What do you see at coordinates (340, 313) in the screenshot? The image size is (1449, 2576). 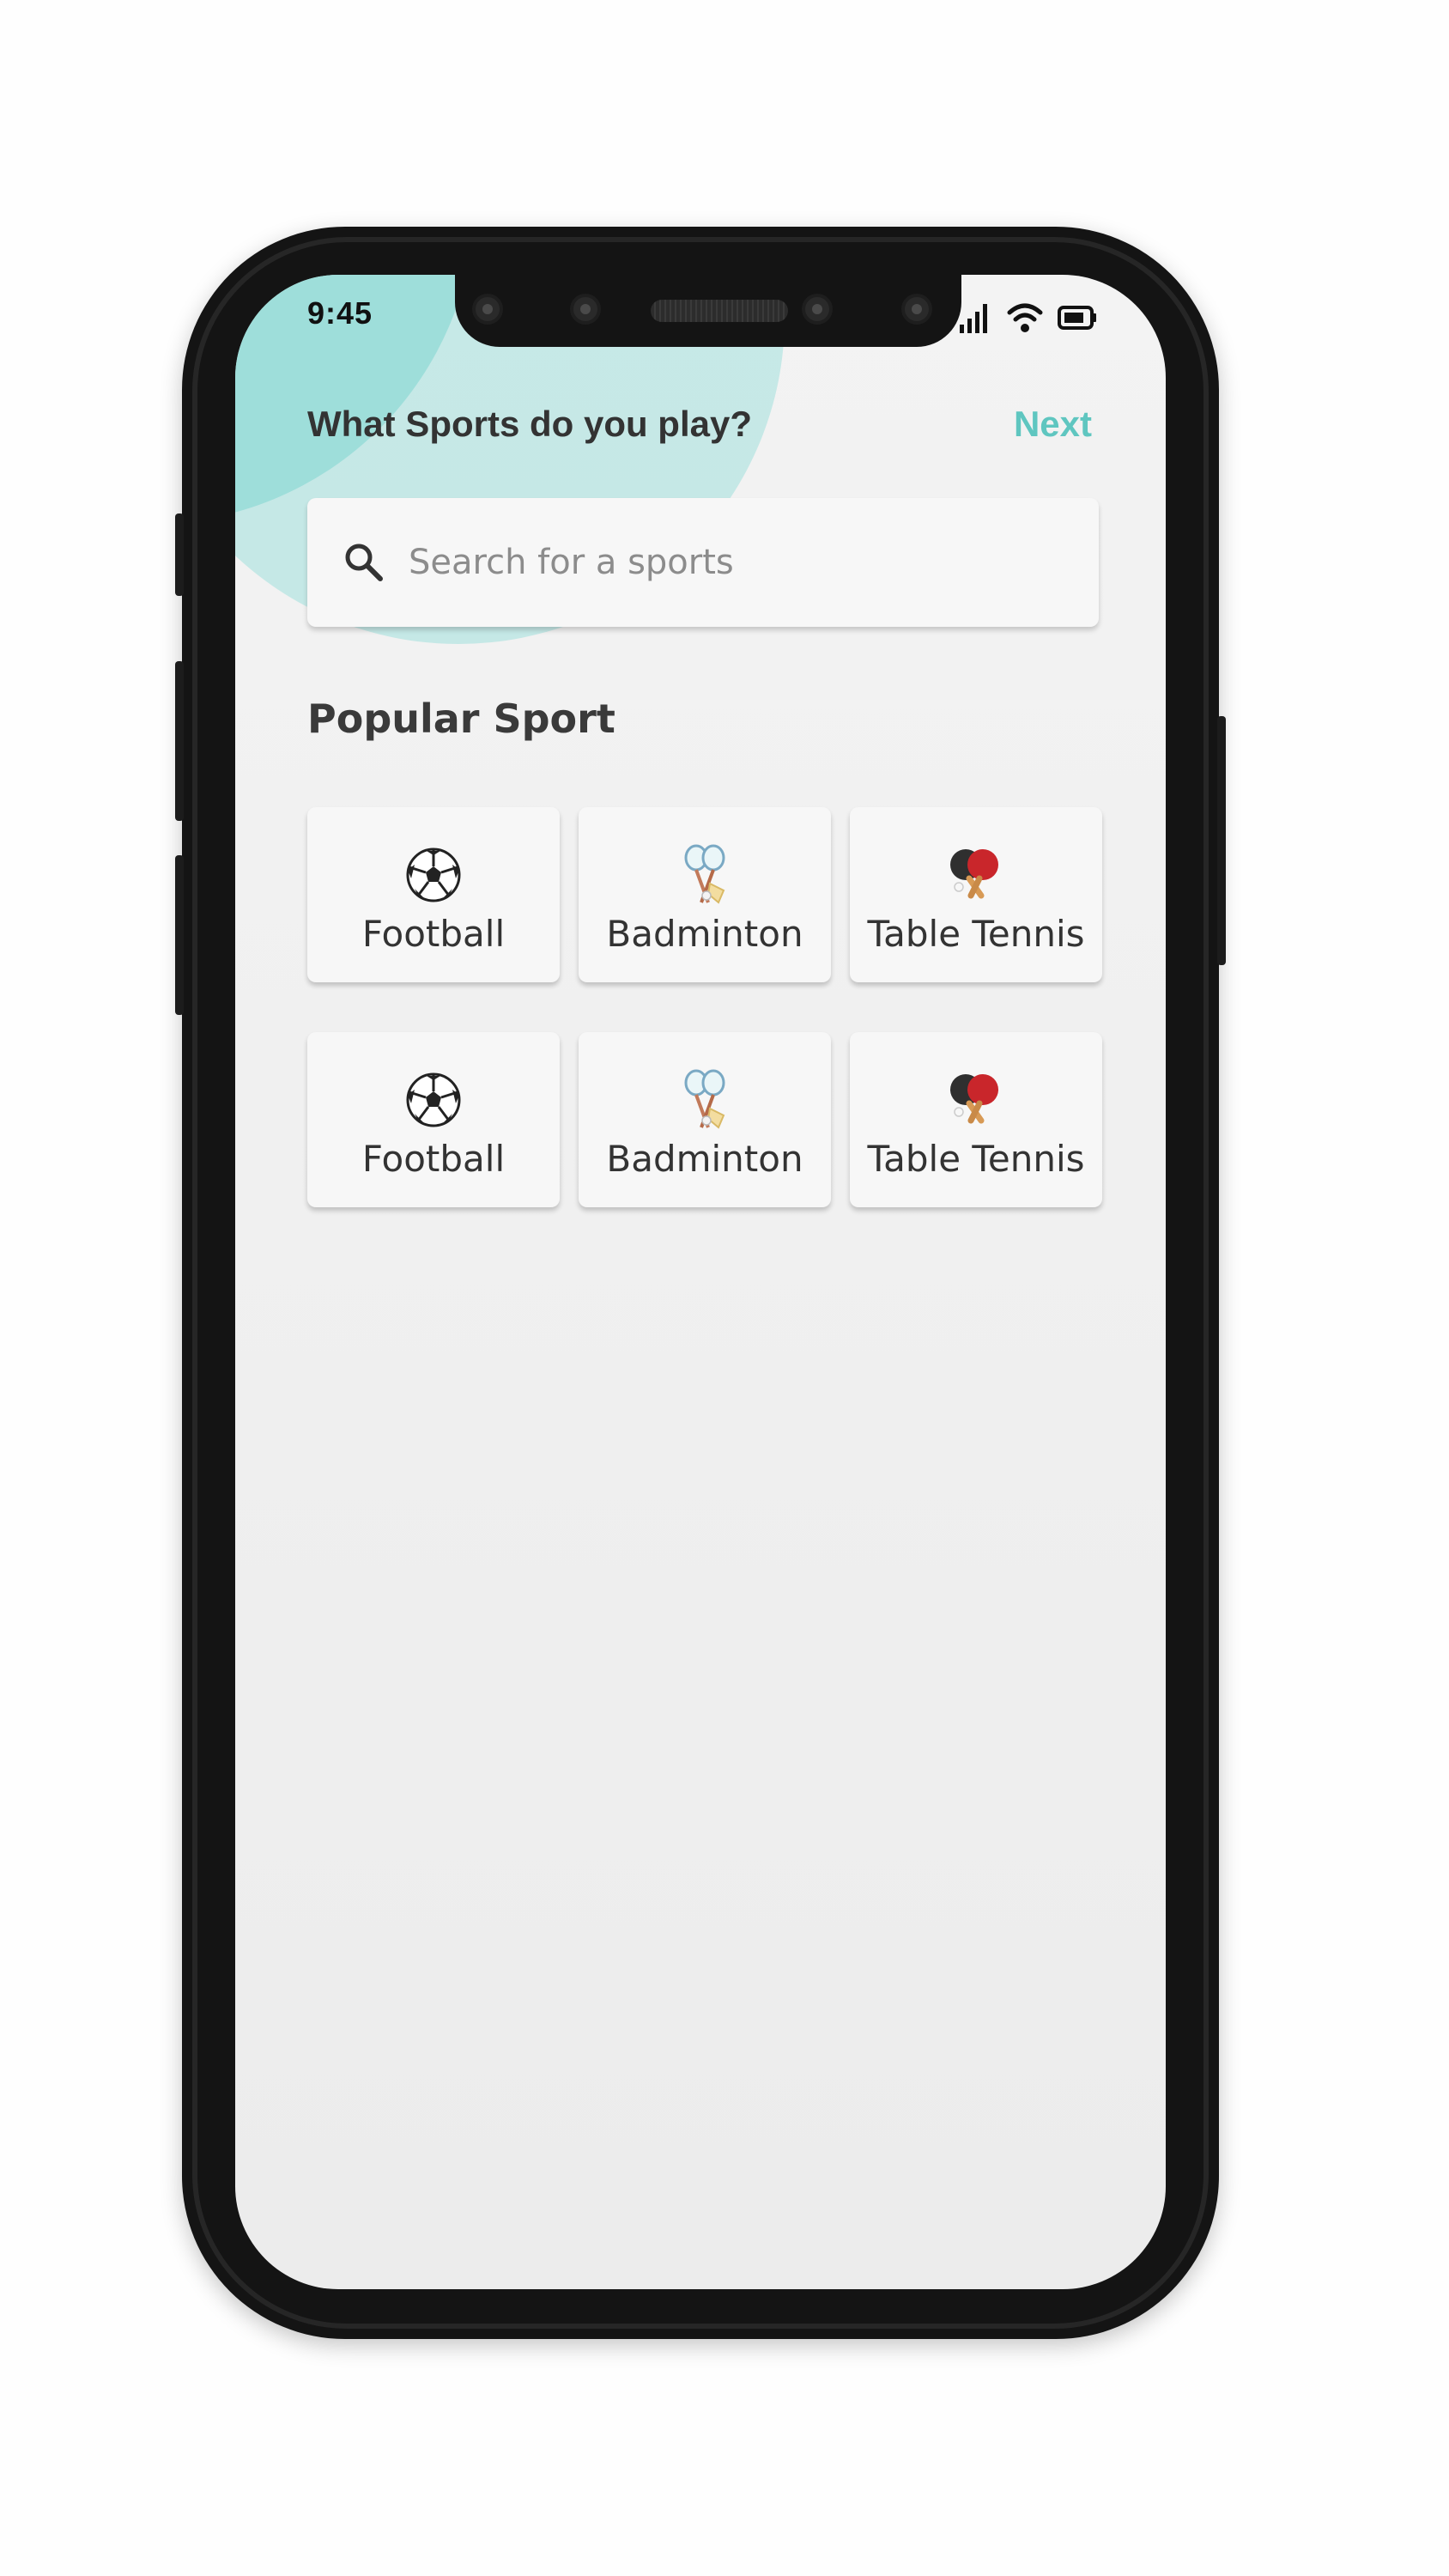 I see `status-time: 9:45` at bounding box center [340, 313].